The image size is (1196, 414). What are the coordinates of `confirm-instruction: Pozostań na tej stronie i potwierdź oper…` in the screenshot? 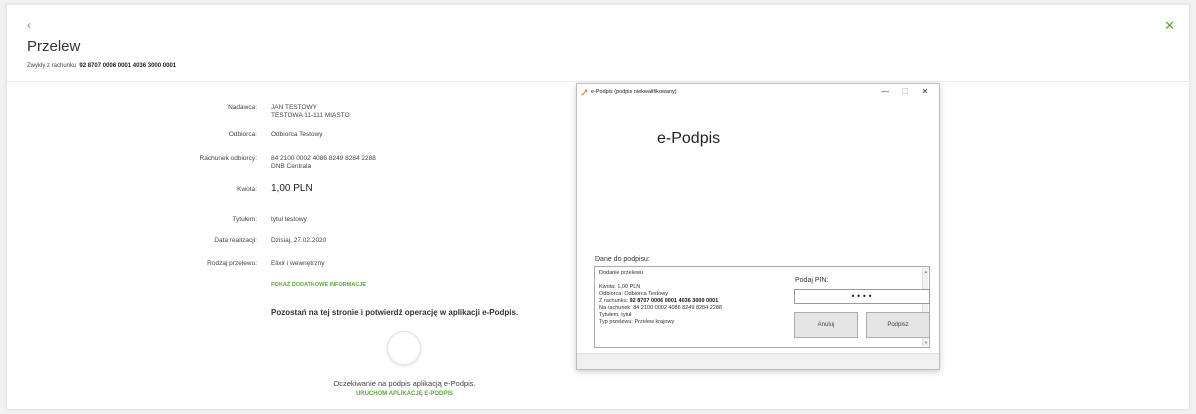 It's located at (395, 312).